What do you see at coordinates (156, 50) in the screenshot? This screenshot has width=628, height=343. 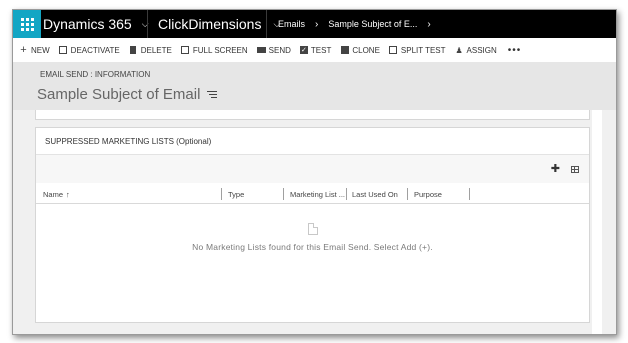 I see `delete-button-label: DELETE` at bounding box center [156, 50].